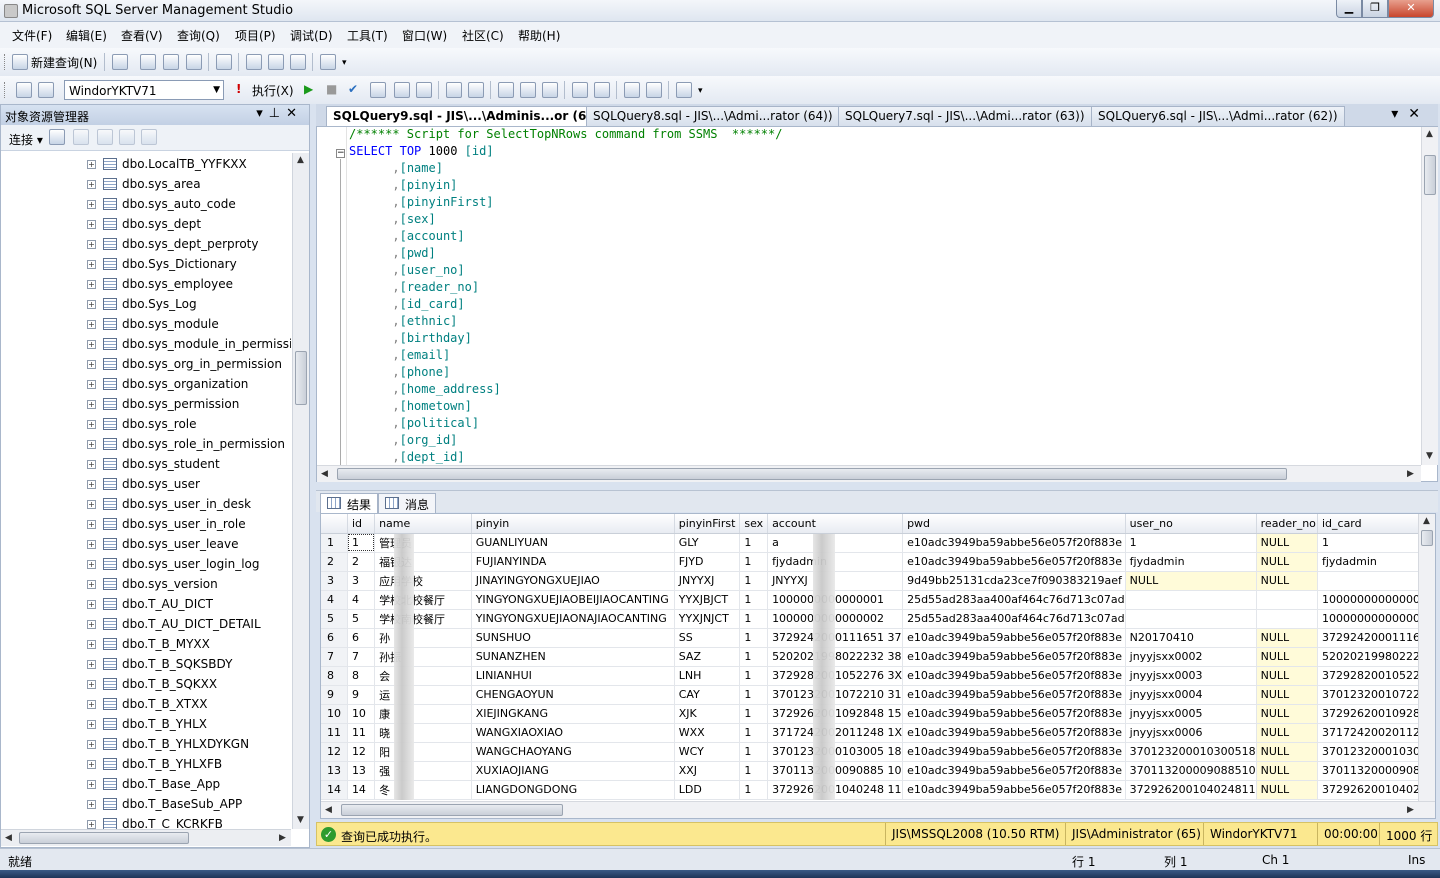  Describe the element at coordinates (423, 771) in the screenshot. I see `grid-cell: 强` at that location.